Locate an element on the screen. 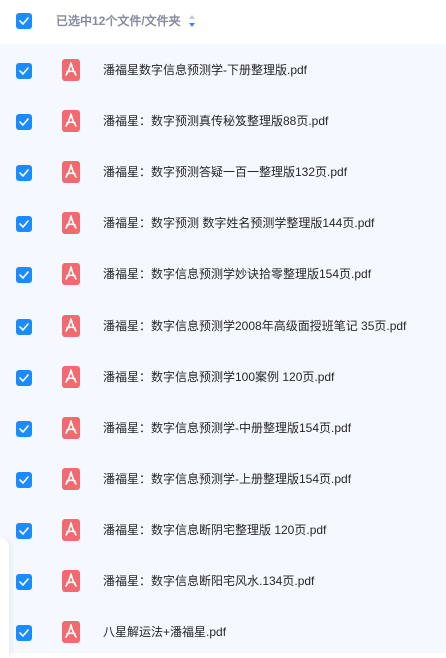 The height and width of the screenshot is (658, 446). file-row: 潘福星：数字预测 数字姓名预测学整理版144页.pdf is located at coordinates (223, 222).